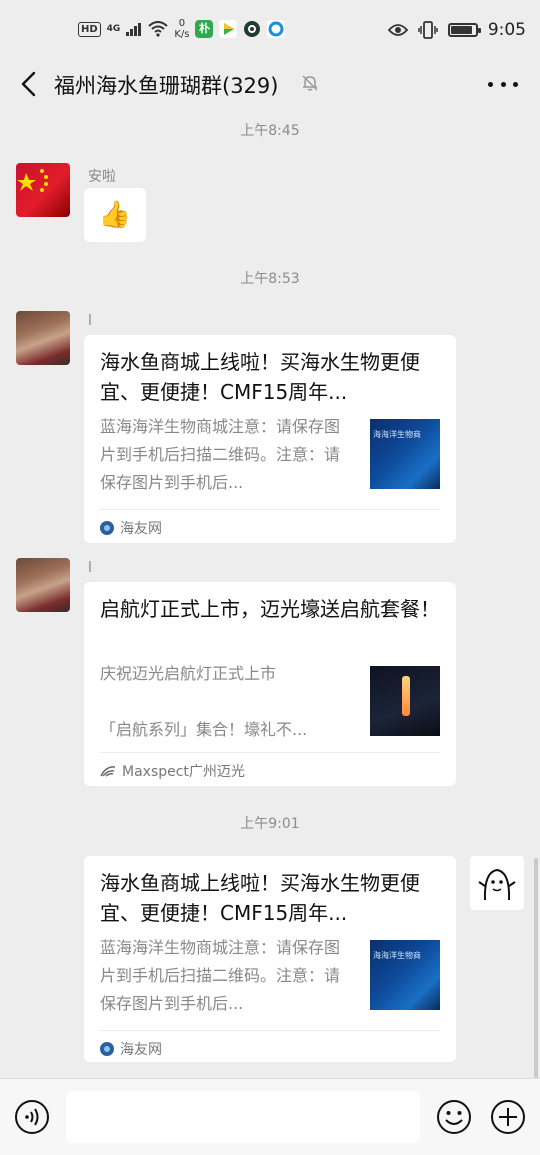 The width and height of the screenshot is (540, 1155). I want to click on battery-icon, so click(464, 30).